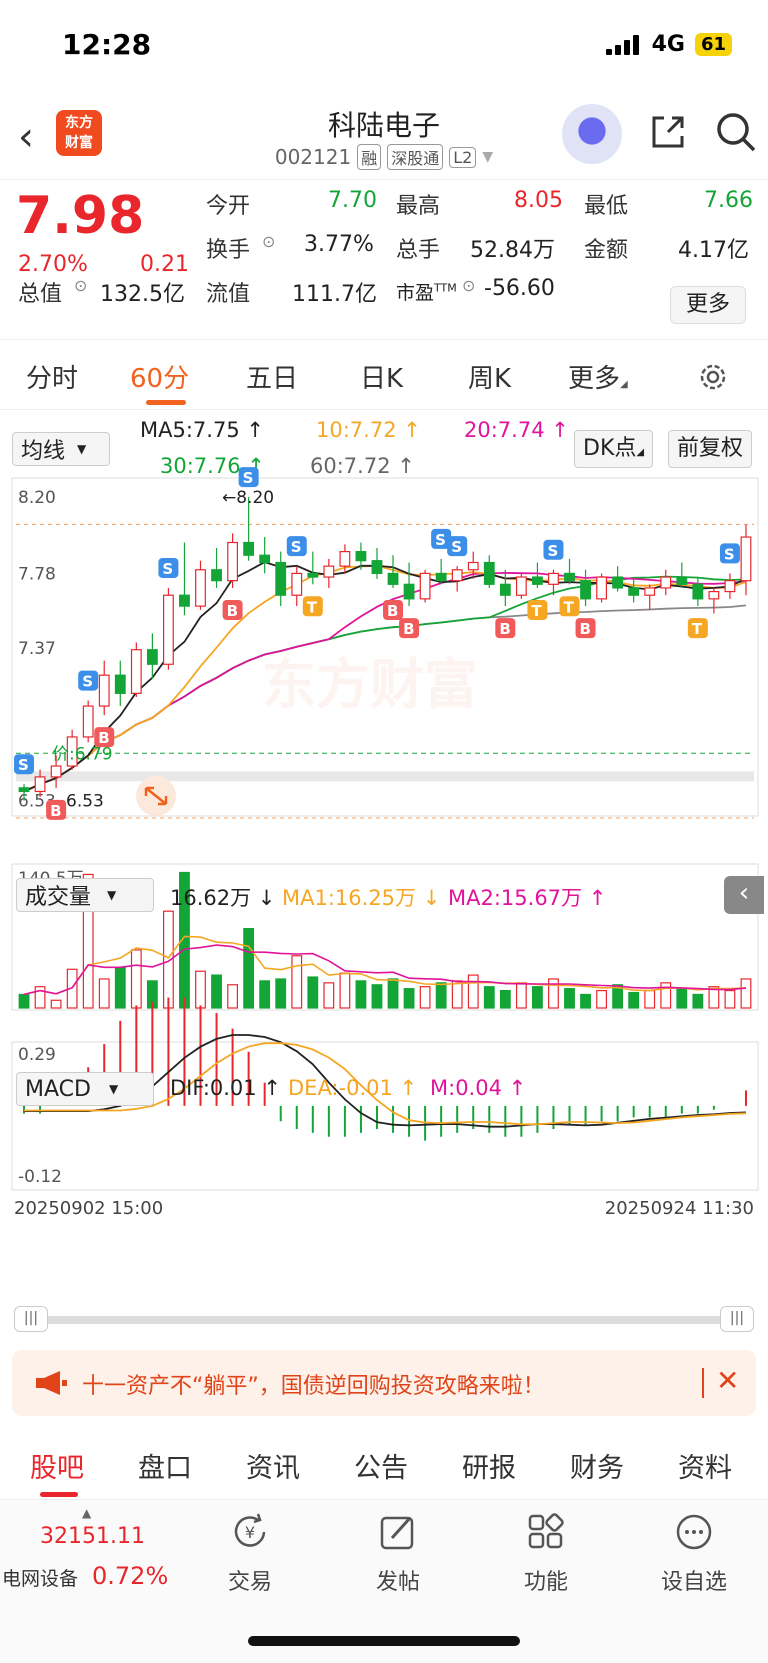 Image resolution: width=768 pixels, height=1663 pixels. What do you see at coordinates (418, 250) in the screenshot?
I see `volume-label: 总手` at bounding box center [418, 250].